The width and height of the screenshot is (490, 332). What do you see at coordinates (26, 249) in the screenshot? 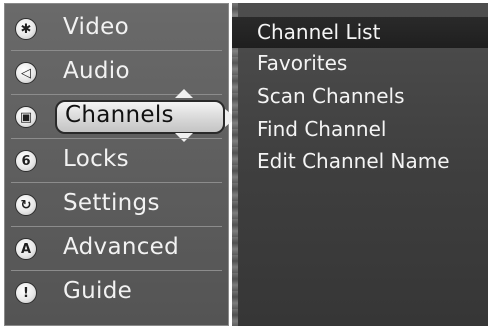
I see `advanced-icon: A` at bounding box center [26, 249].